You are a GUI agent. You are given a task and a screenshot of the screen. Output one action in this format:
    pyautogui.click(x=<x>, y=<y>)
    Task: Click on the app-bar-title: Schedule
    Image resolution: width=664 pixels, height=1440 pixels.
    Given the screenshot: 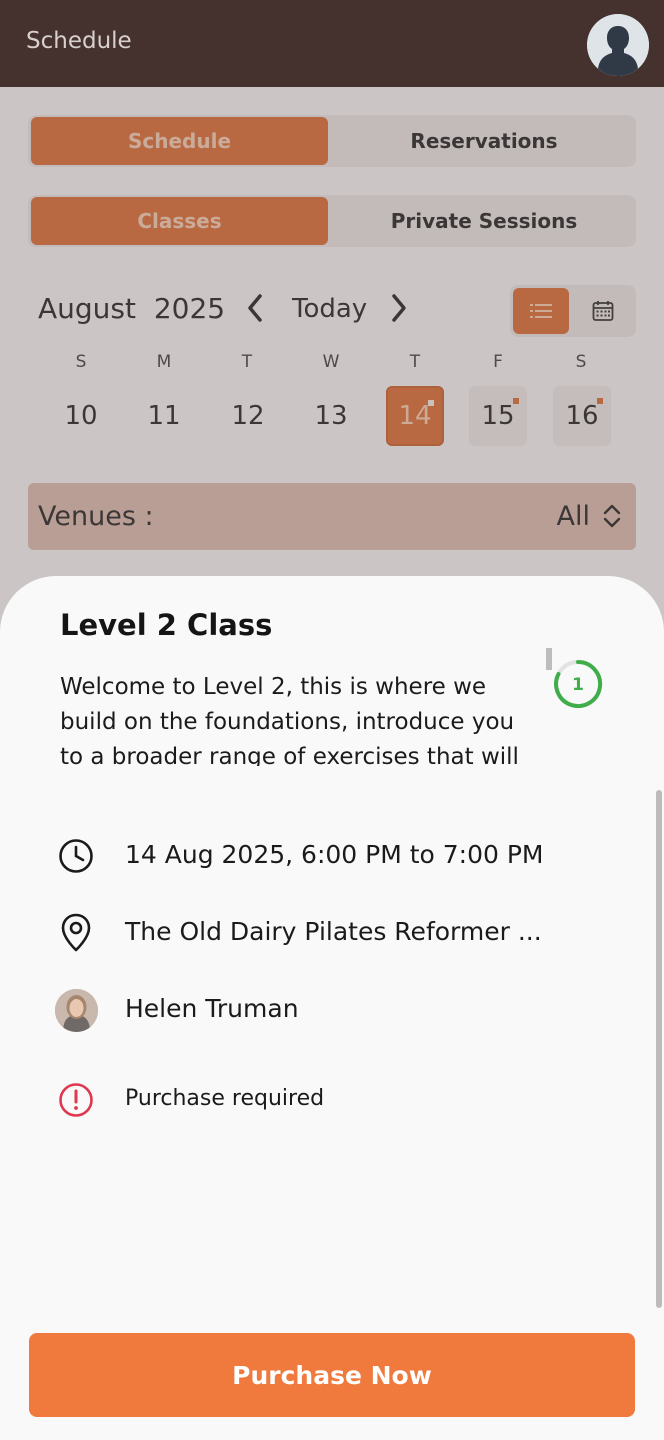 What is the action you would take?
    pyautogui.click(x=79, y=41)
    